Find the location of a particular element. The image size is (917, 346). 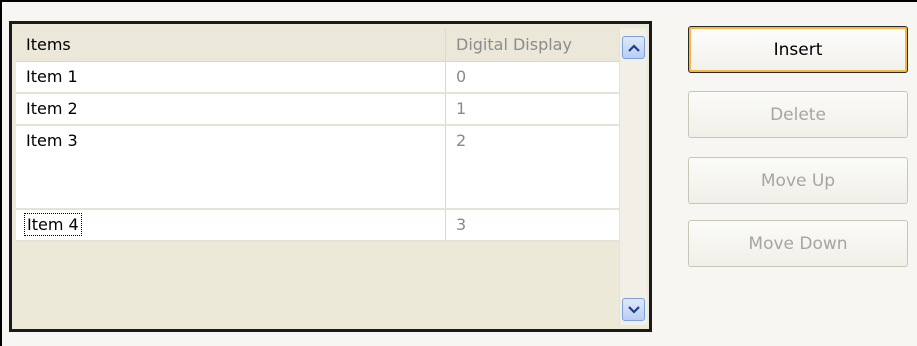

digital-display-cell: 1 is located at coordinates (533, 109).